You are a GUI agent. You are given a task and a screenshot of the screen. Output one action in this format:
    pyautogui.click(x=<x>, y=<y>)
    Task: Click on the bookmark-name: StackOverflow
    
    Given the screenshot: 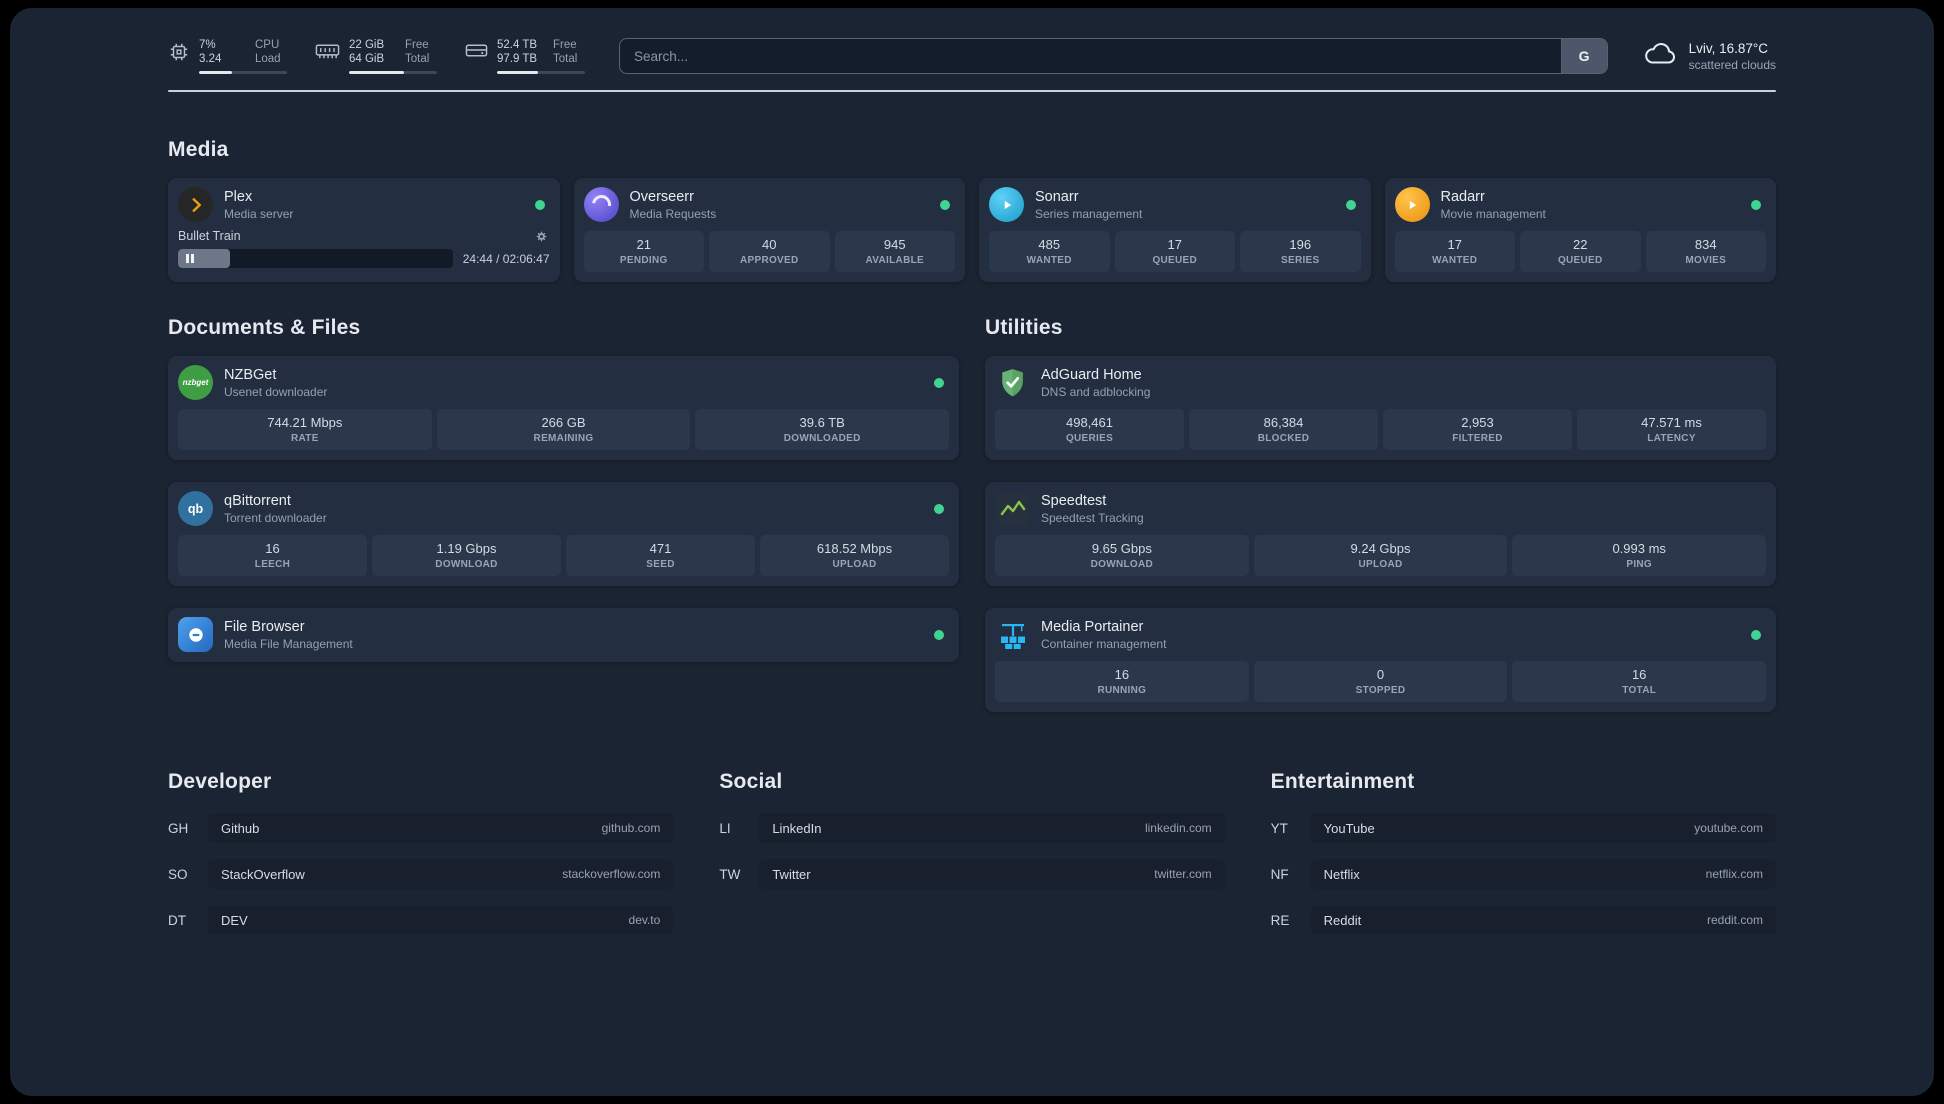 What is the action you would take?
    pyautogui.click(x=263, y=874)
    